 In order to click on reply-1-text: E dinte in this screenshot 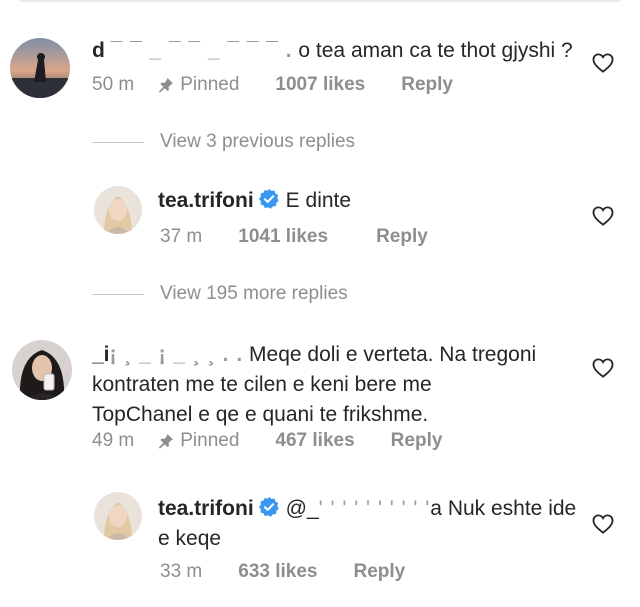, I will do `click(318, 200)`.